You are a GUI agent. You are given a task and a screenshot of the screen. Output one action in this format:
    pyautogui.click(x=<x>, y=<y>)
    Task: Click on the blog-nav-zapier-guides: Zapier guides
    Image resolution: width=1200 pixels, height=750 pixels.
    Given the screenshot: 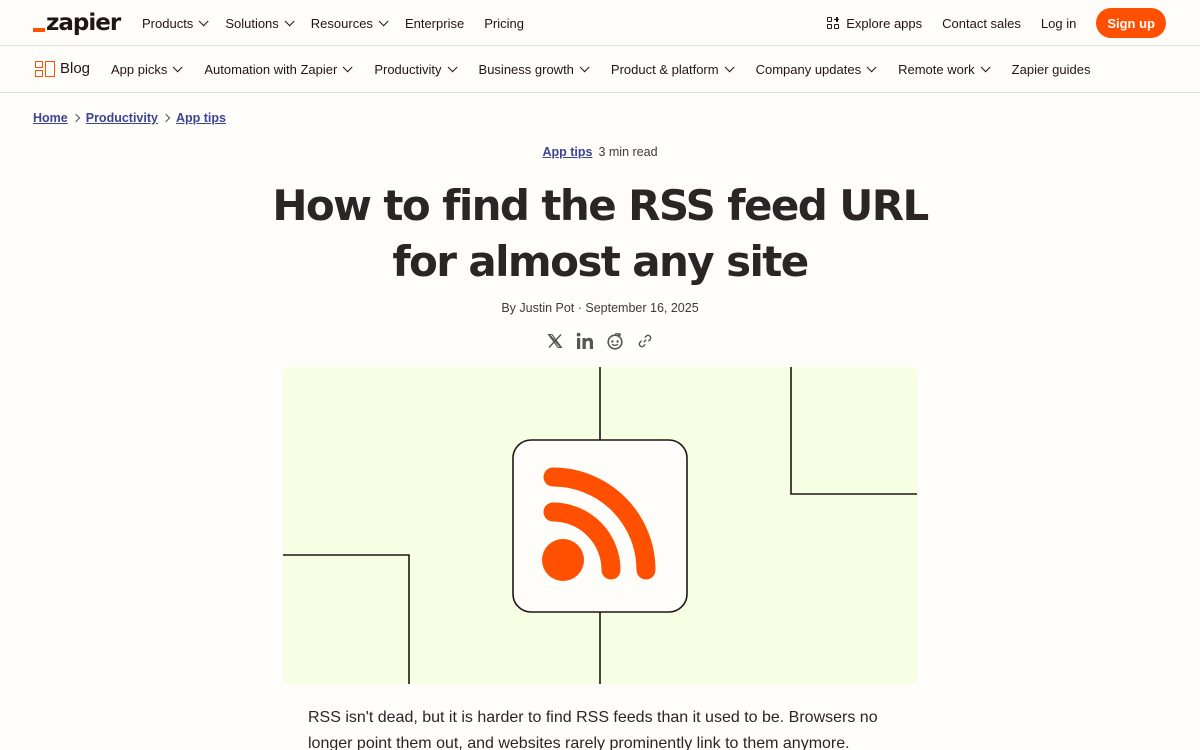 What is the action you would take?
    pyautogui.click(x=1051, y=69)
    